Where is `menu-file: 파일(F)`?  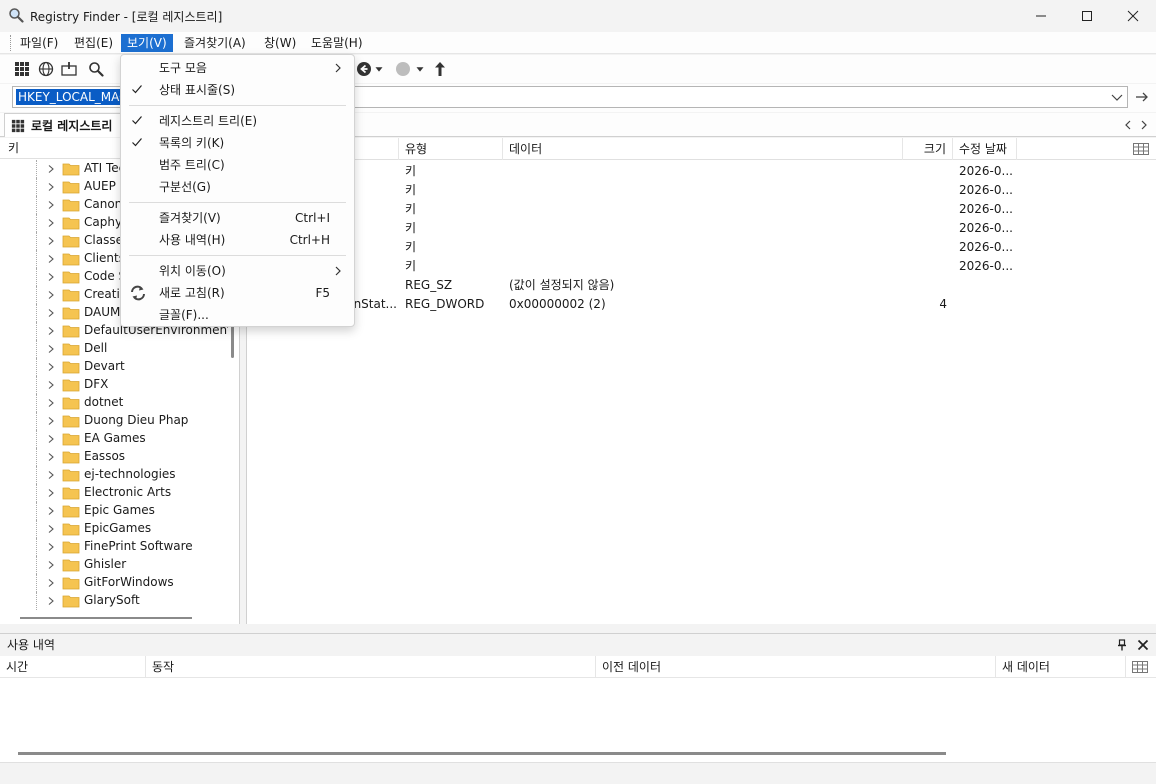 menu-file: 파일(F) is located at coordinates (39, 43).